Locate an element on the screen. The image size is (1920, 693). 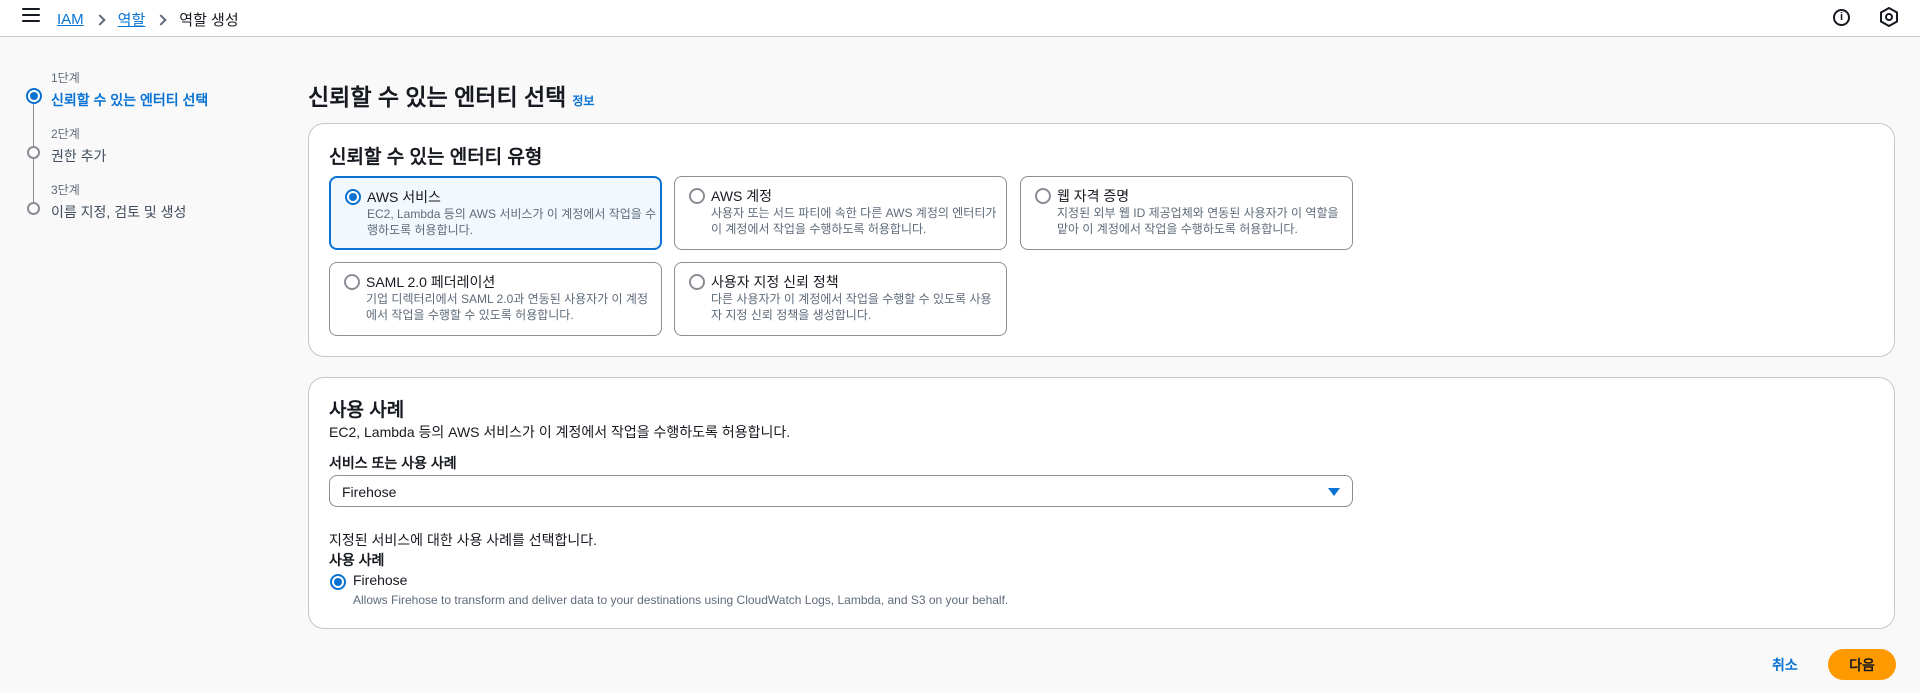
step-1-label: 신뢰할 수 있는 엔터티 선택 is located at coordinates (130, 100).